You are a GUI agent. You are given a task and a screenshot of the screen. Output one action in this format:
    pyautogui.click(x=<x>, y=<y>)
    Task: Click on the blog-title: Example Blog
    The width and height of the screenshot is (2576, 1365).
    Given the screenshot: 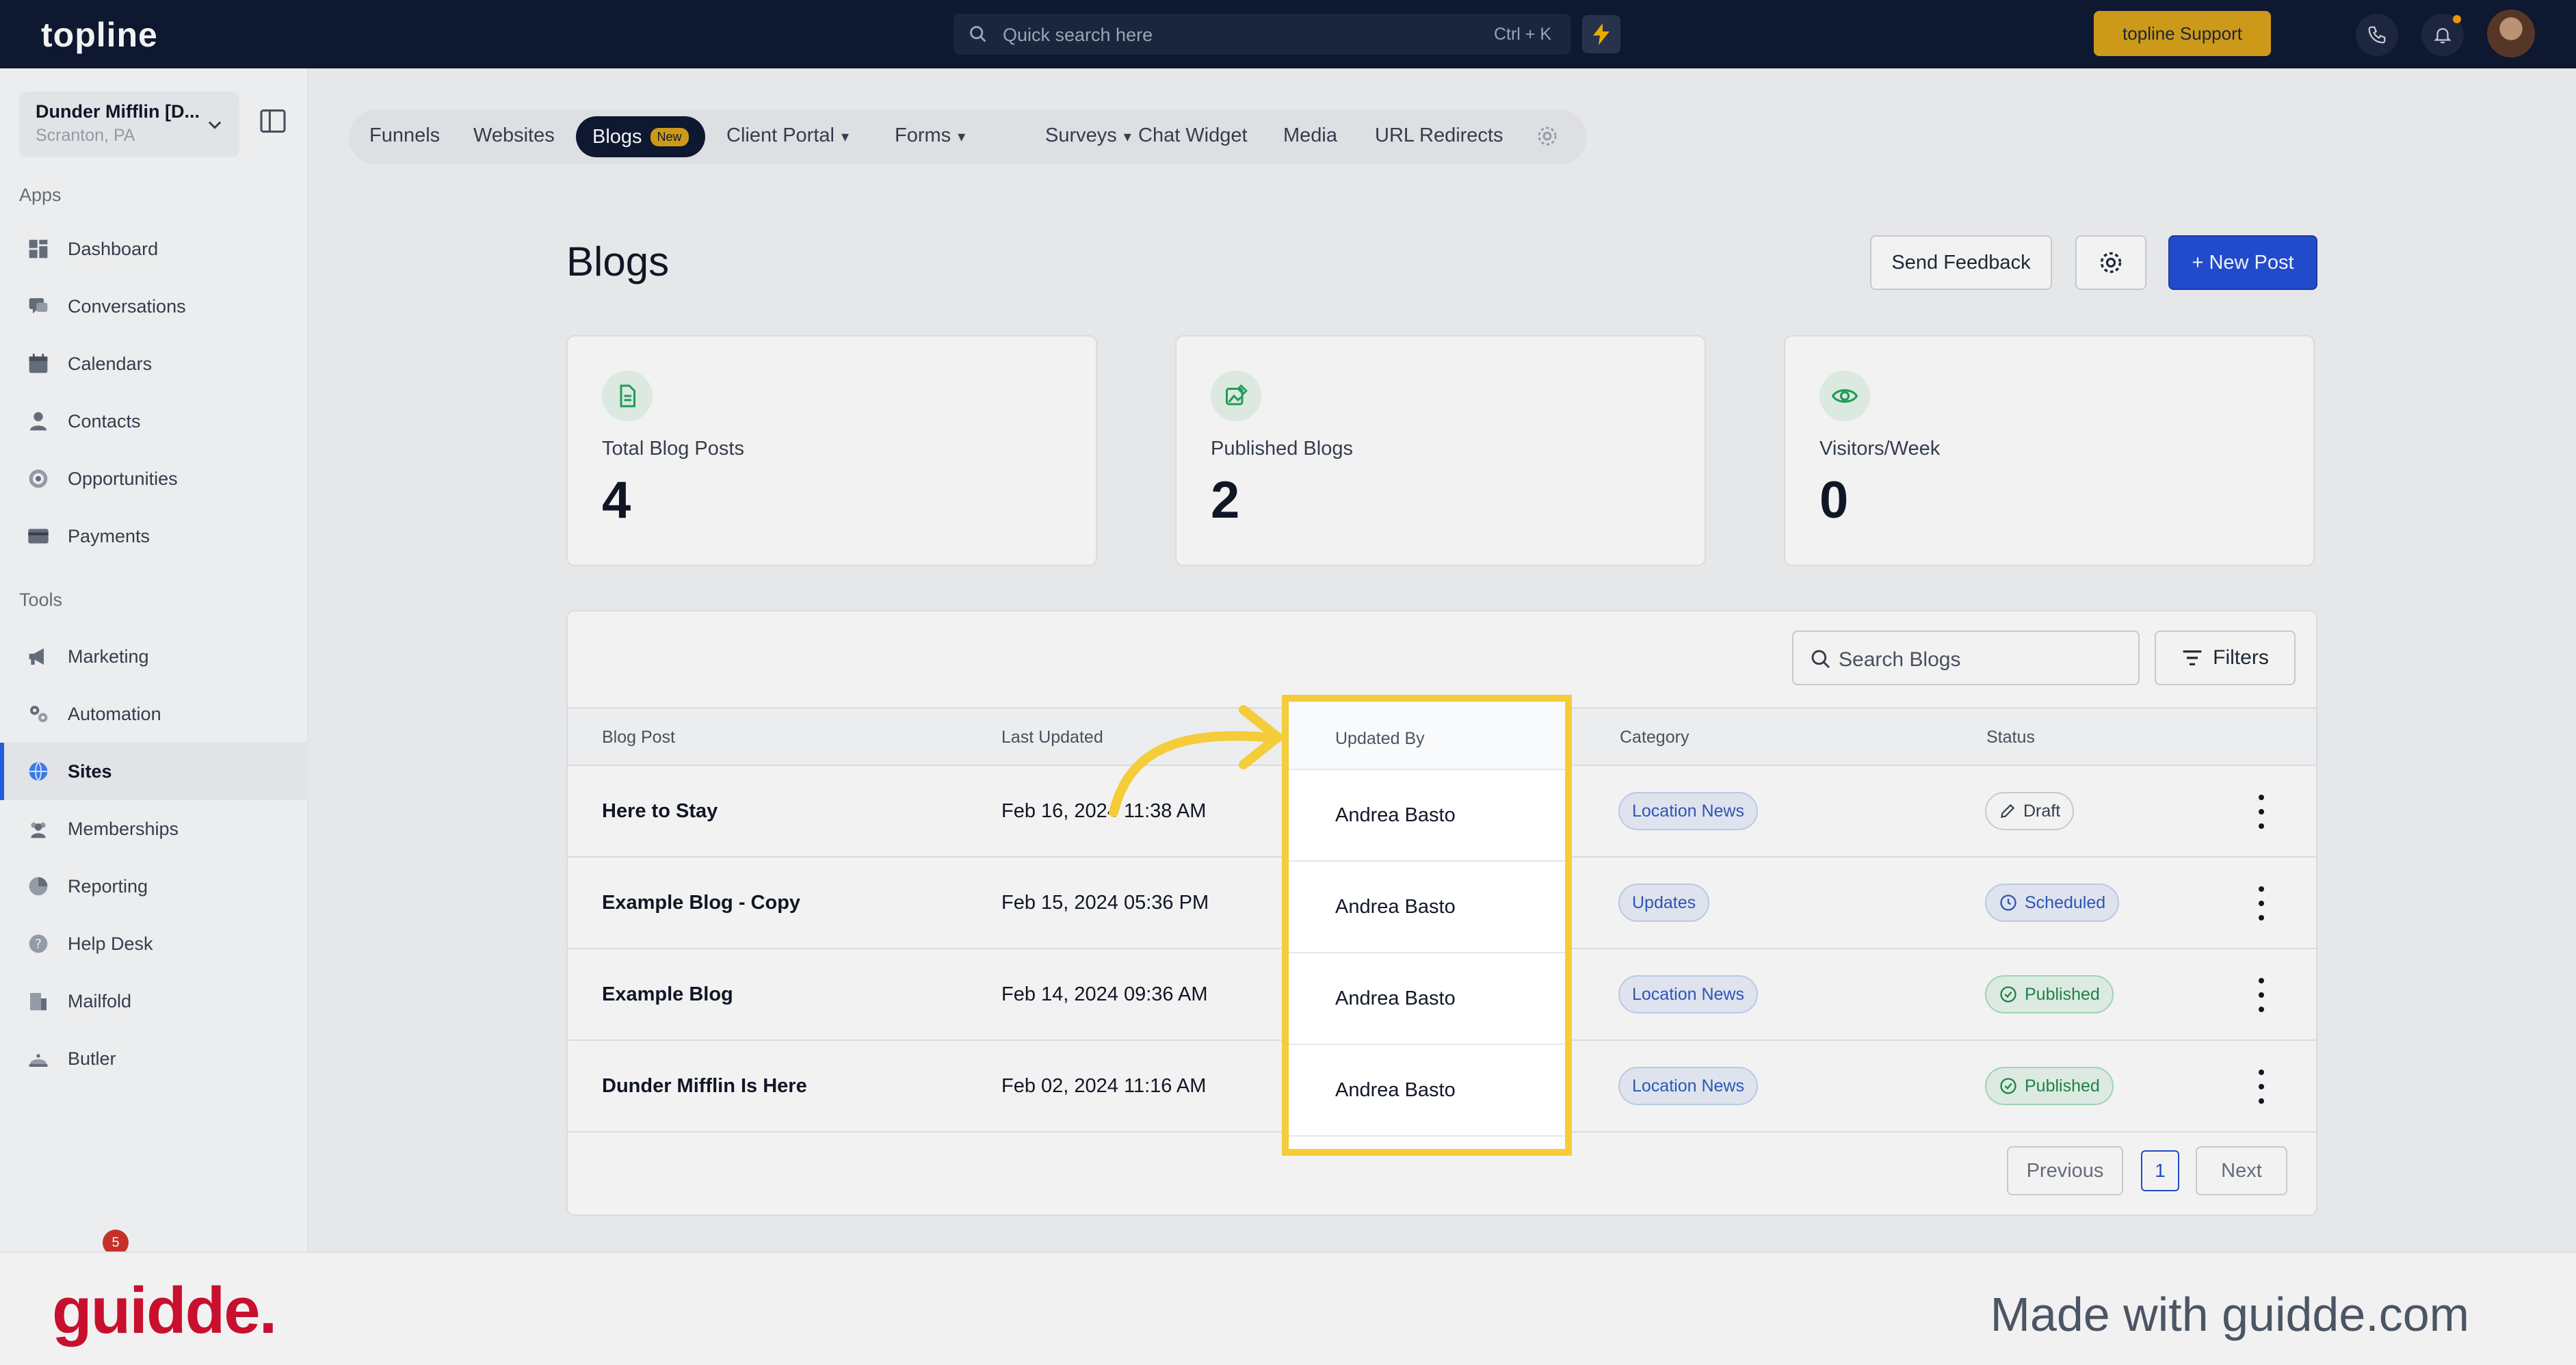 What is the action you would take?
    pyautogui.click(x=667, y=994)
    